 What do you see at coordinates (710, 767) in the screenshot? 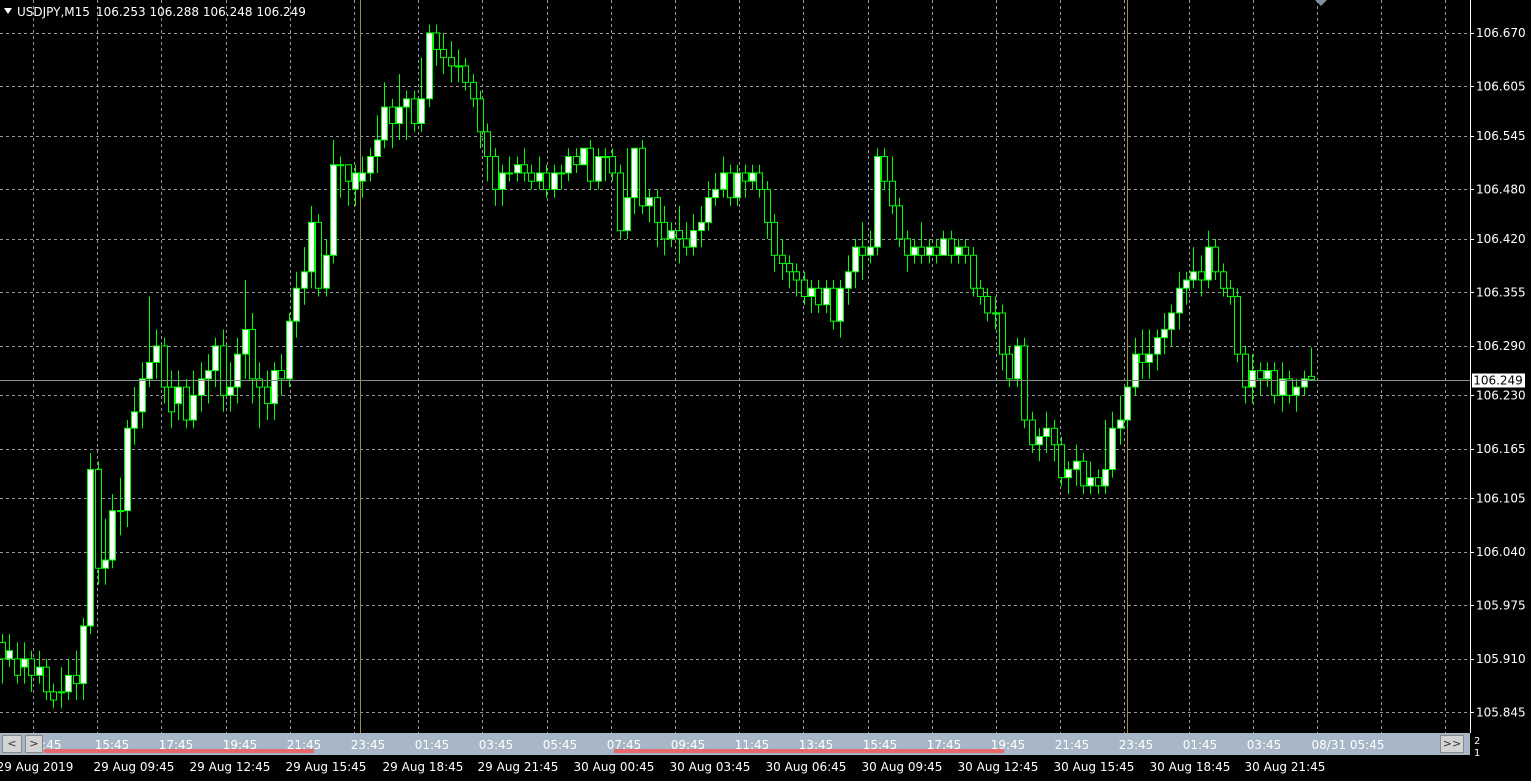
I see `date-tick-label: 30 Aug 03:45` at bounding box center [710, 767].